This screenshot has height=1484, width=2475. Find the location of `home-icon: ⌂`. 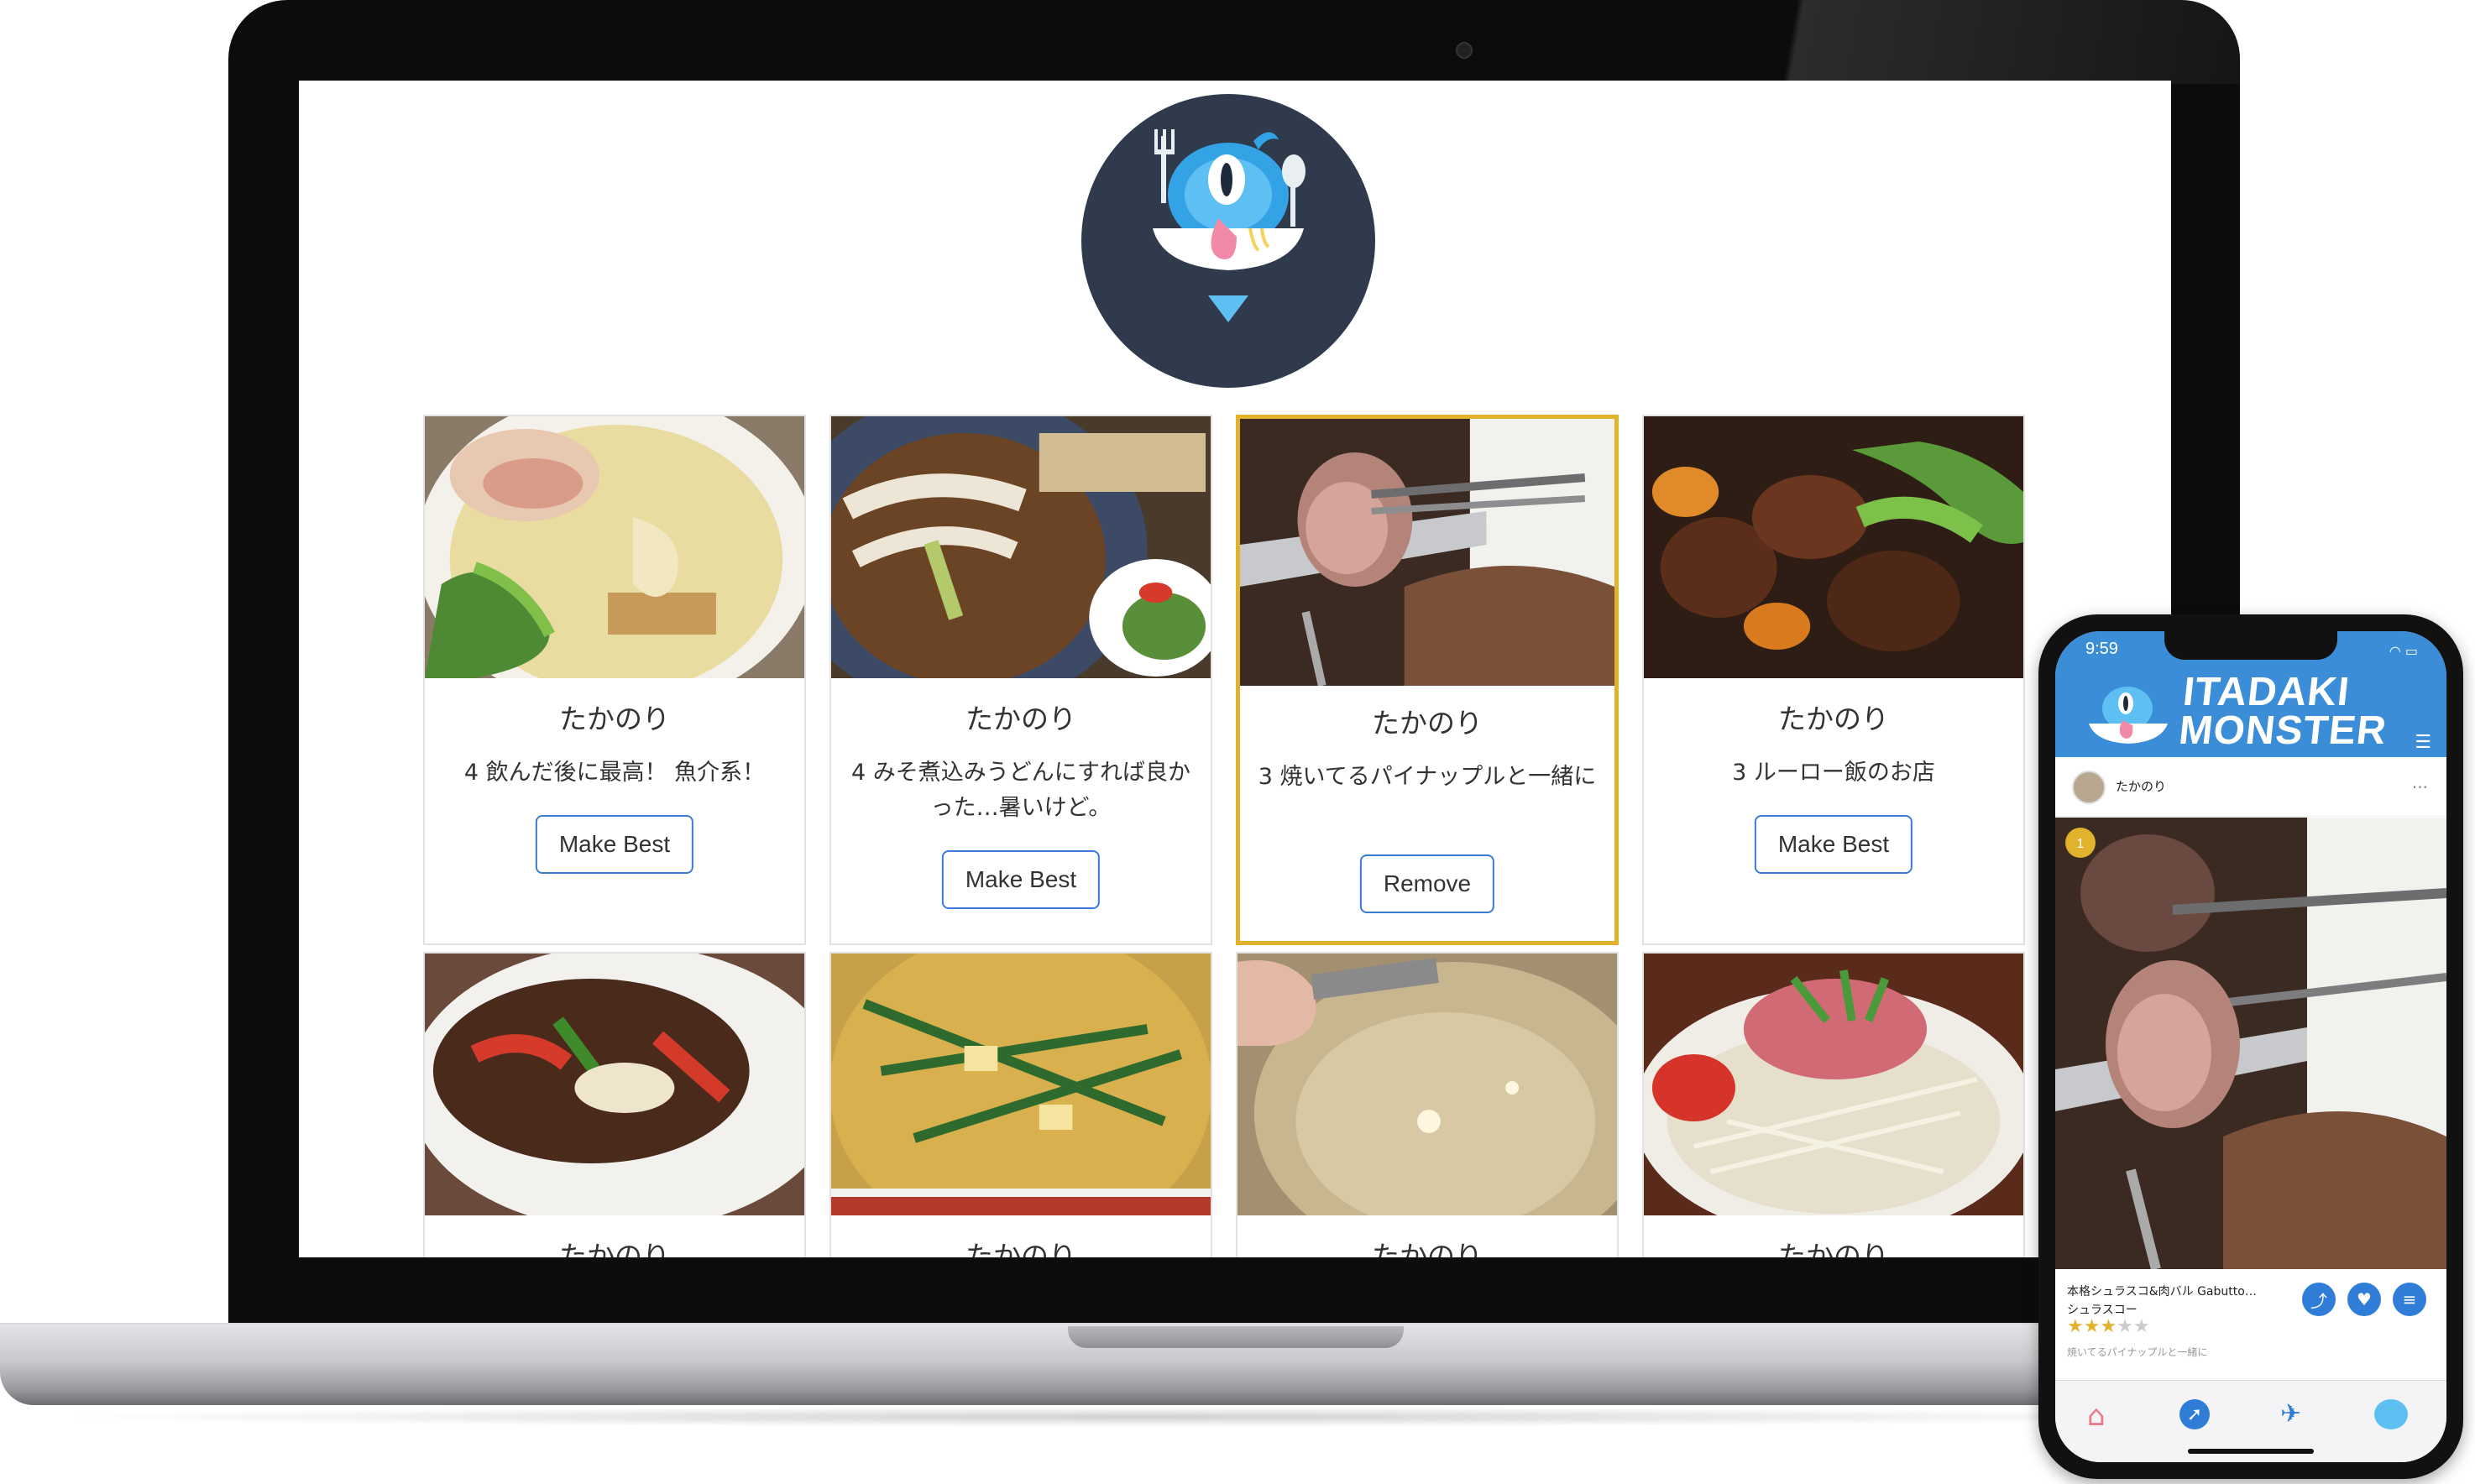

home-icon: ⌂ is located at coordinates (2096, 1416).